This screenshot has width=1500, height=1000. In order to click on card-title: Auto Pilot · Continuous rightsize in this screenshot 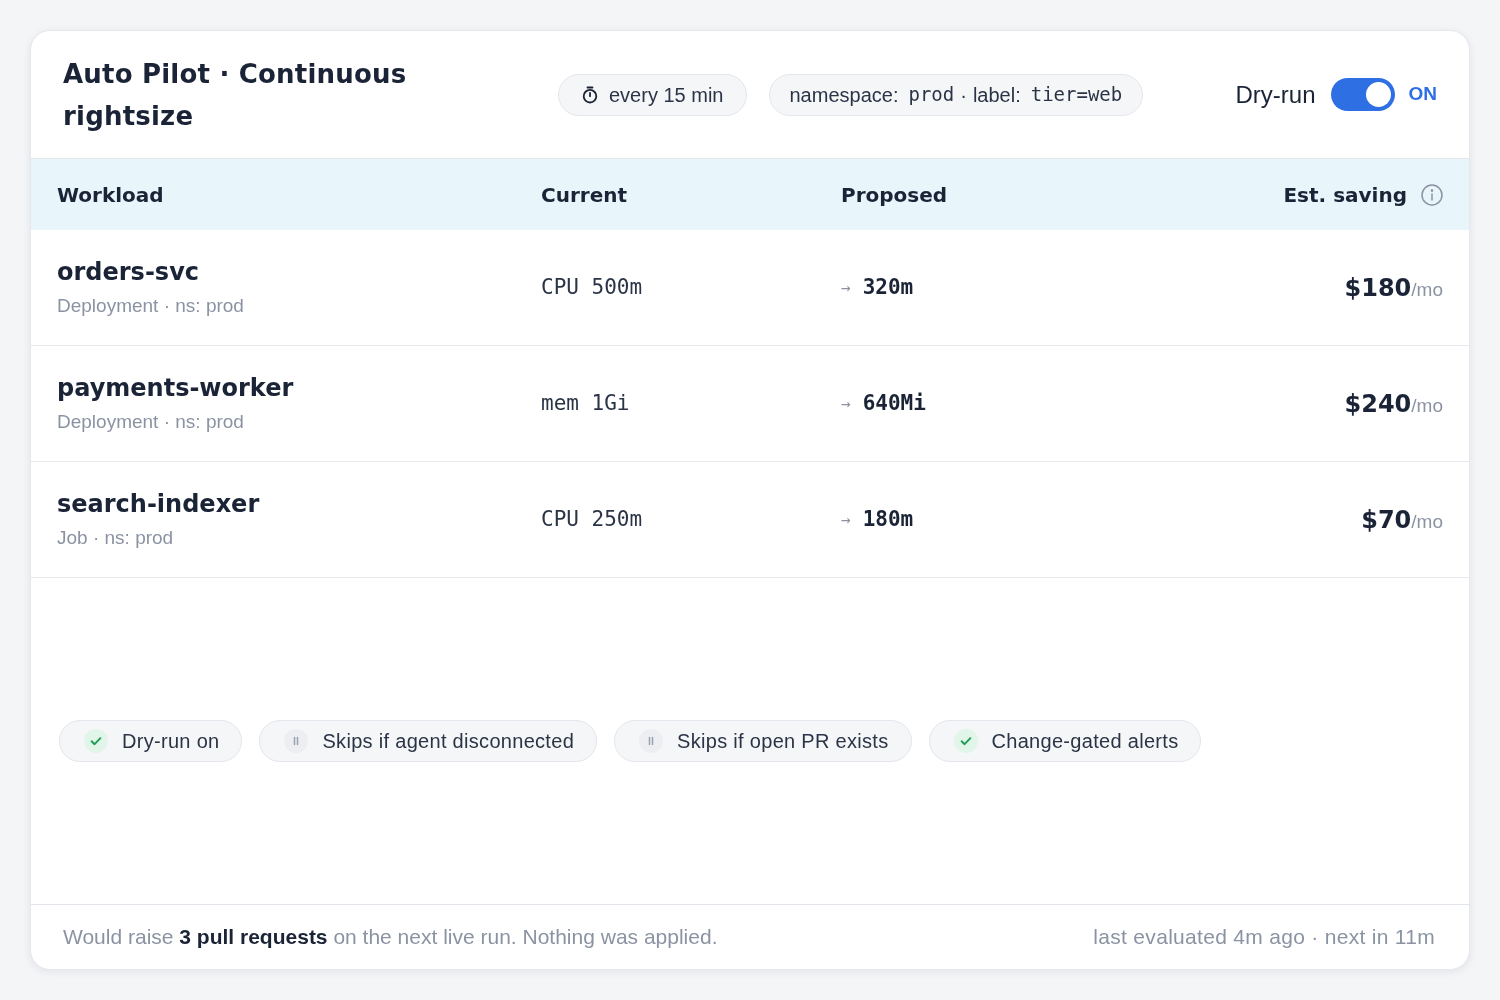, I will do `click(235, 95)`.